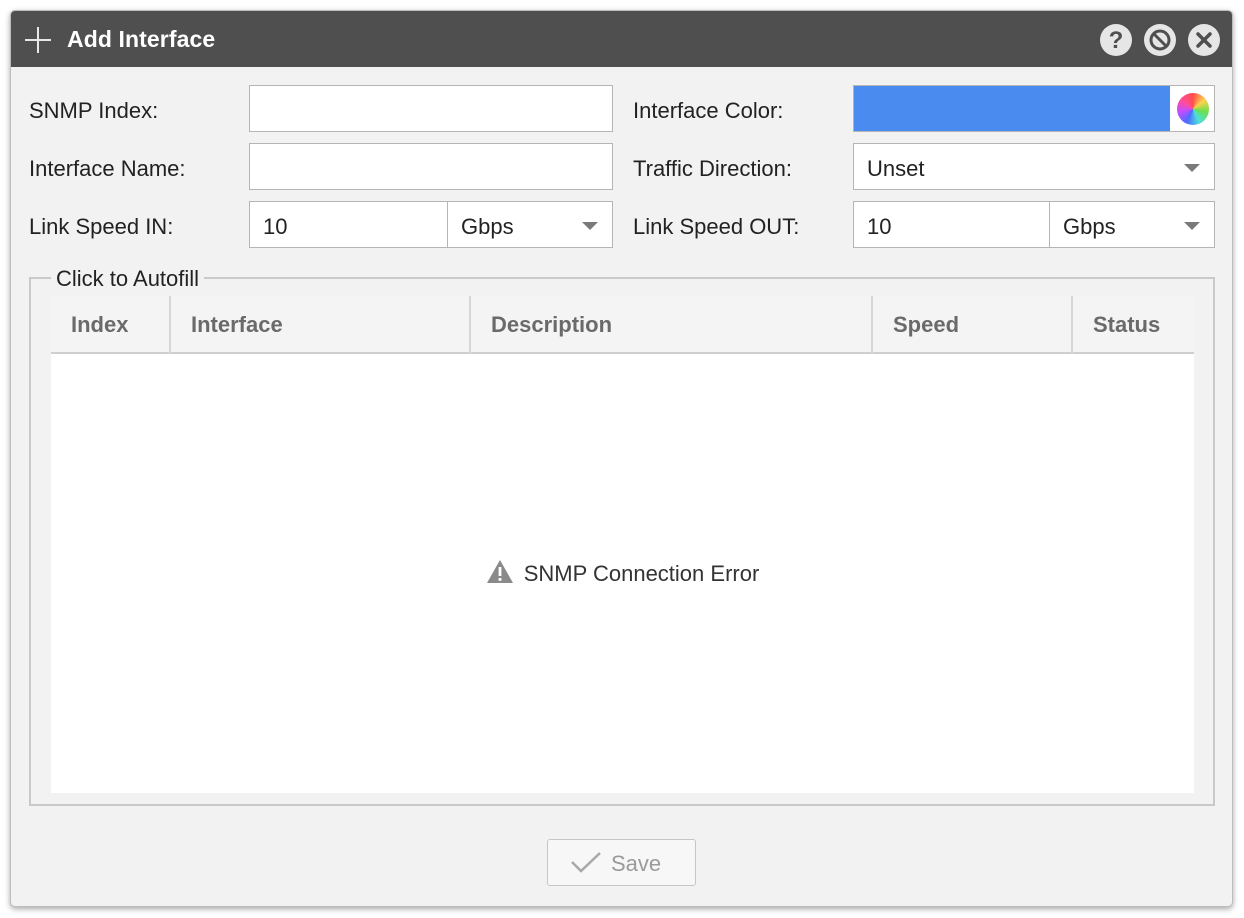 This screenshot has width=1244, height=918. Describe the element at coordinates (1034, 166) in the screenshot. I see `traffic-direction-select: Unset` at that location.